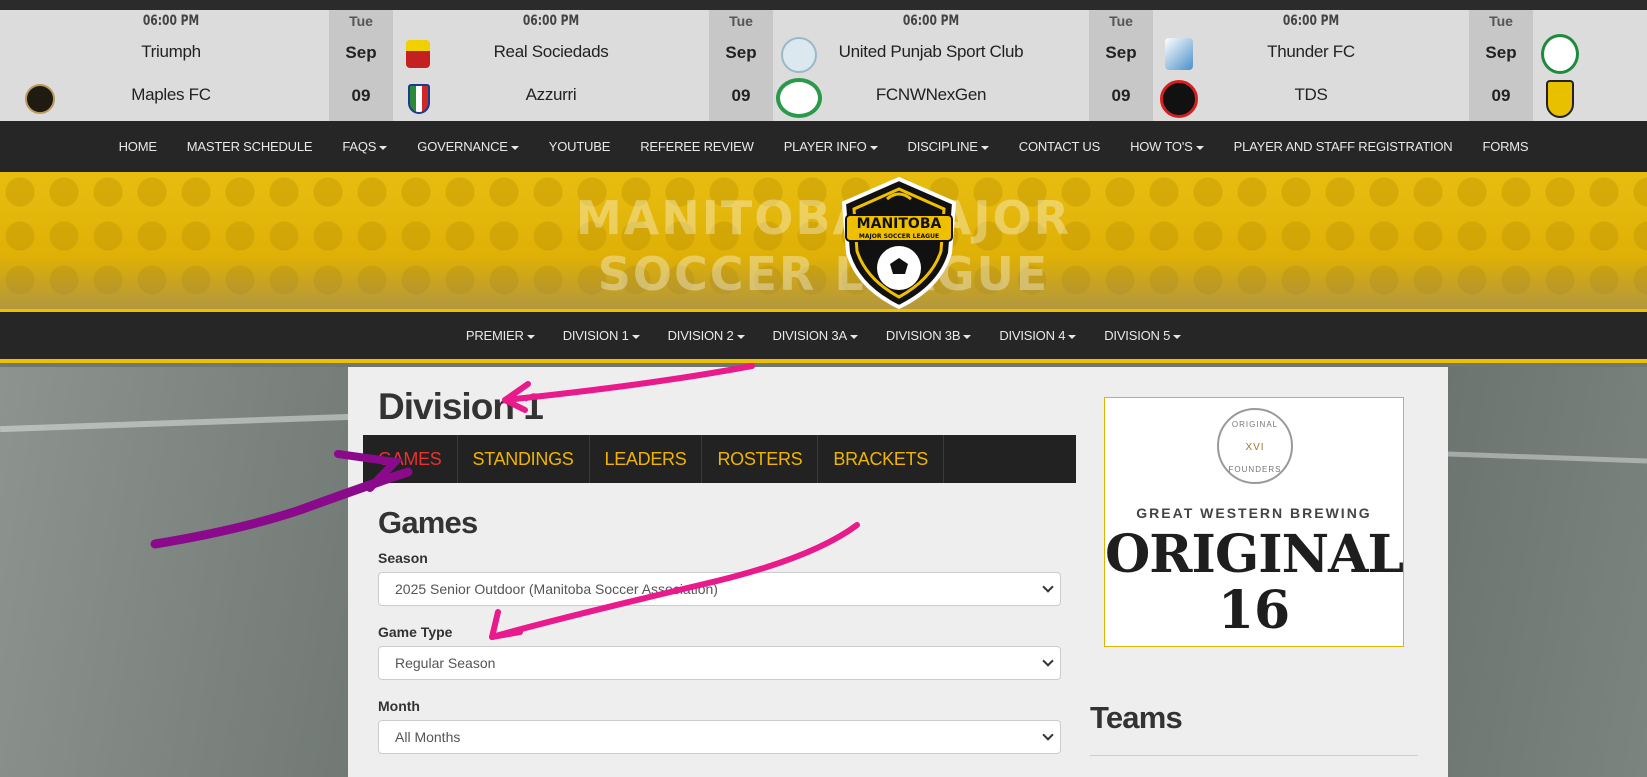 This screenshot has height=777, width=1647. I want to click on tab-rosters: ROSTERS, so click(760, 459).